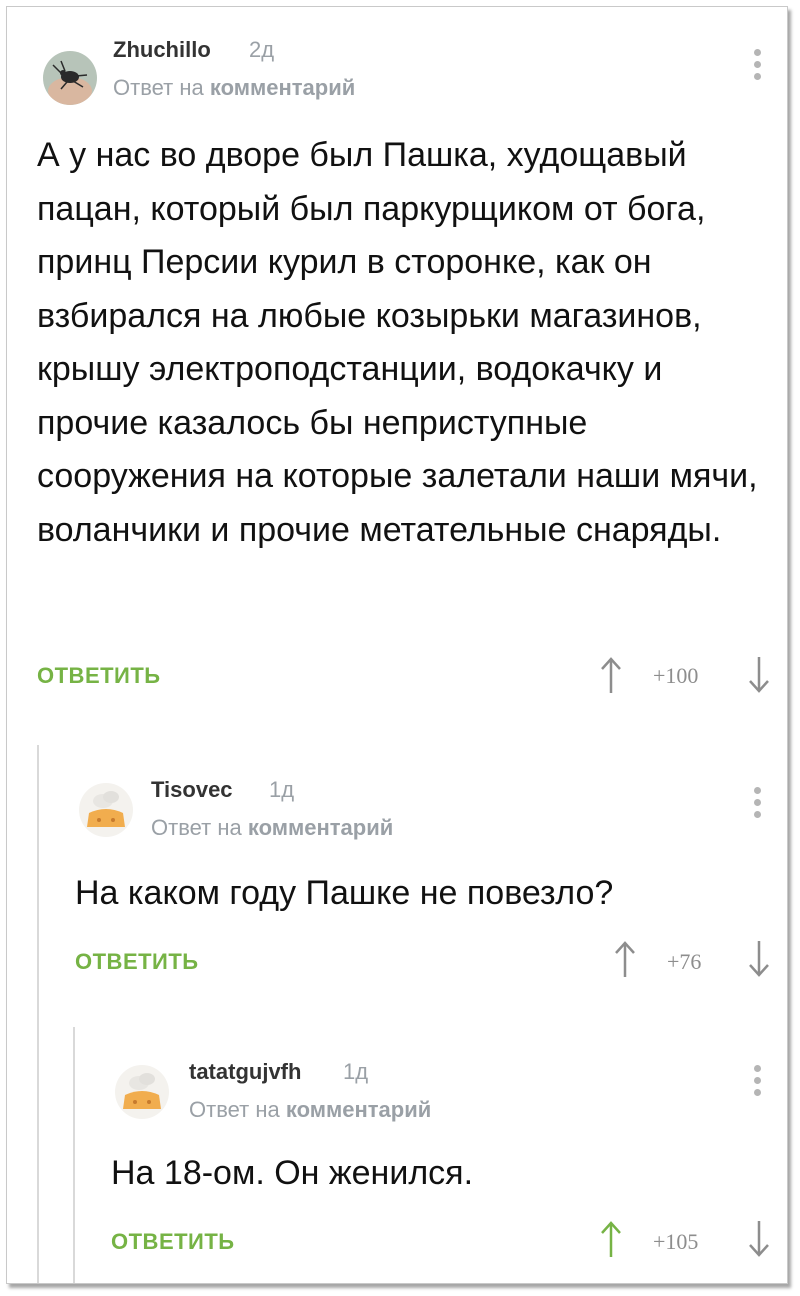  Describe the element at coordinates (192, 790) in the screenshot. I see `username: Tisovec` at that location.